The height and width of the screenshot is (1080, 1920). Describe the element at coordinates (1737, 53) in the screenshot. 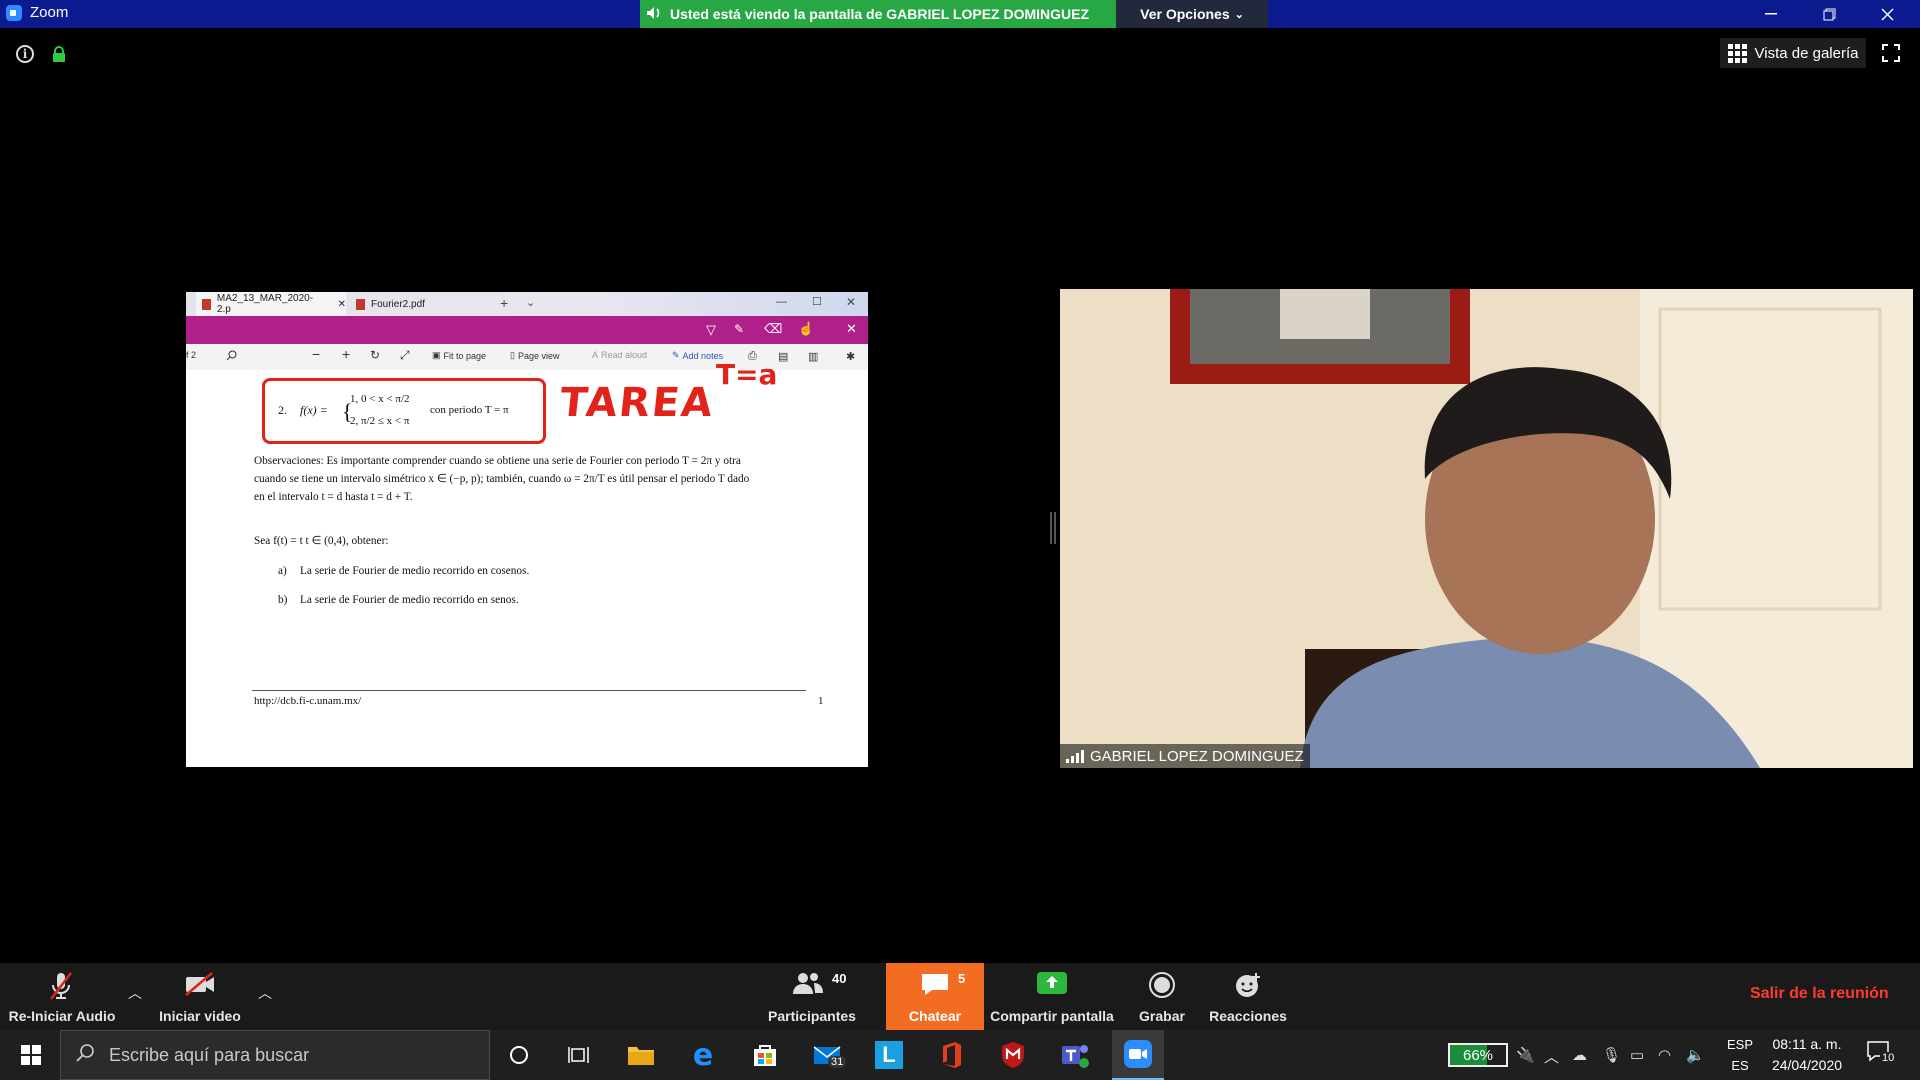

I see `grid-icon` at that location.